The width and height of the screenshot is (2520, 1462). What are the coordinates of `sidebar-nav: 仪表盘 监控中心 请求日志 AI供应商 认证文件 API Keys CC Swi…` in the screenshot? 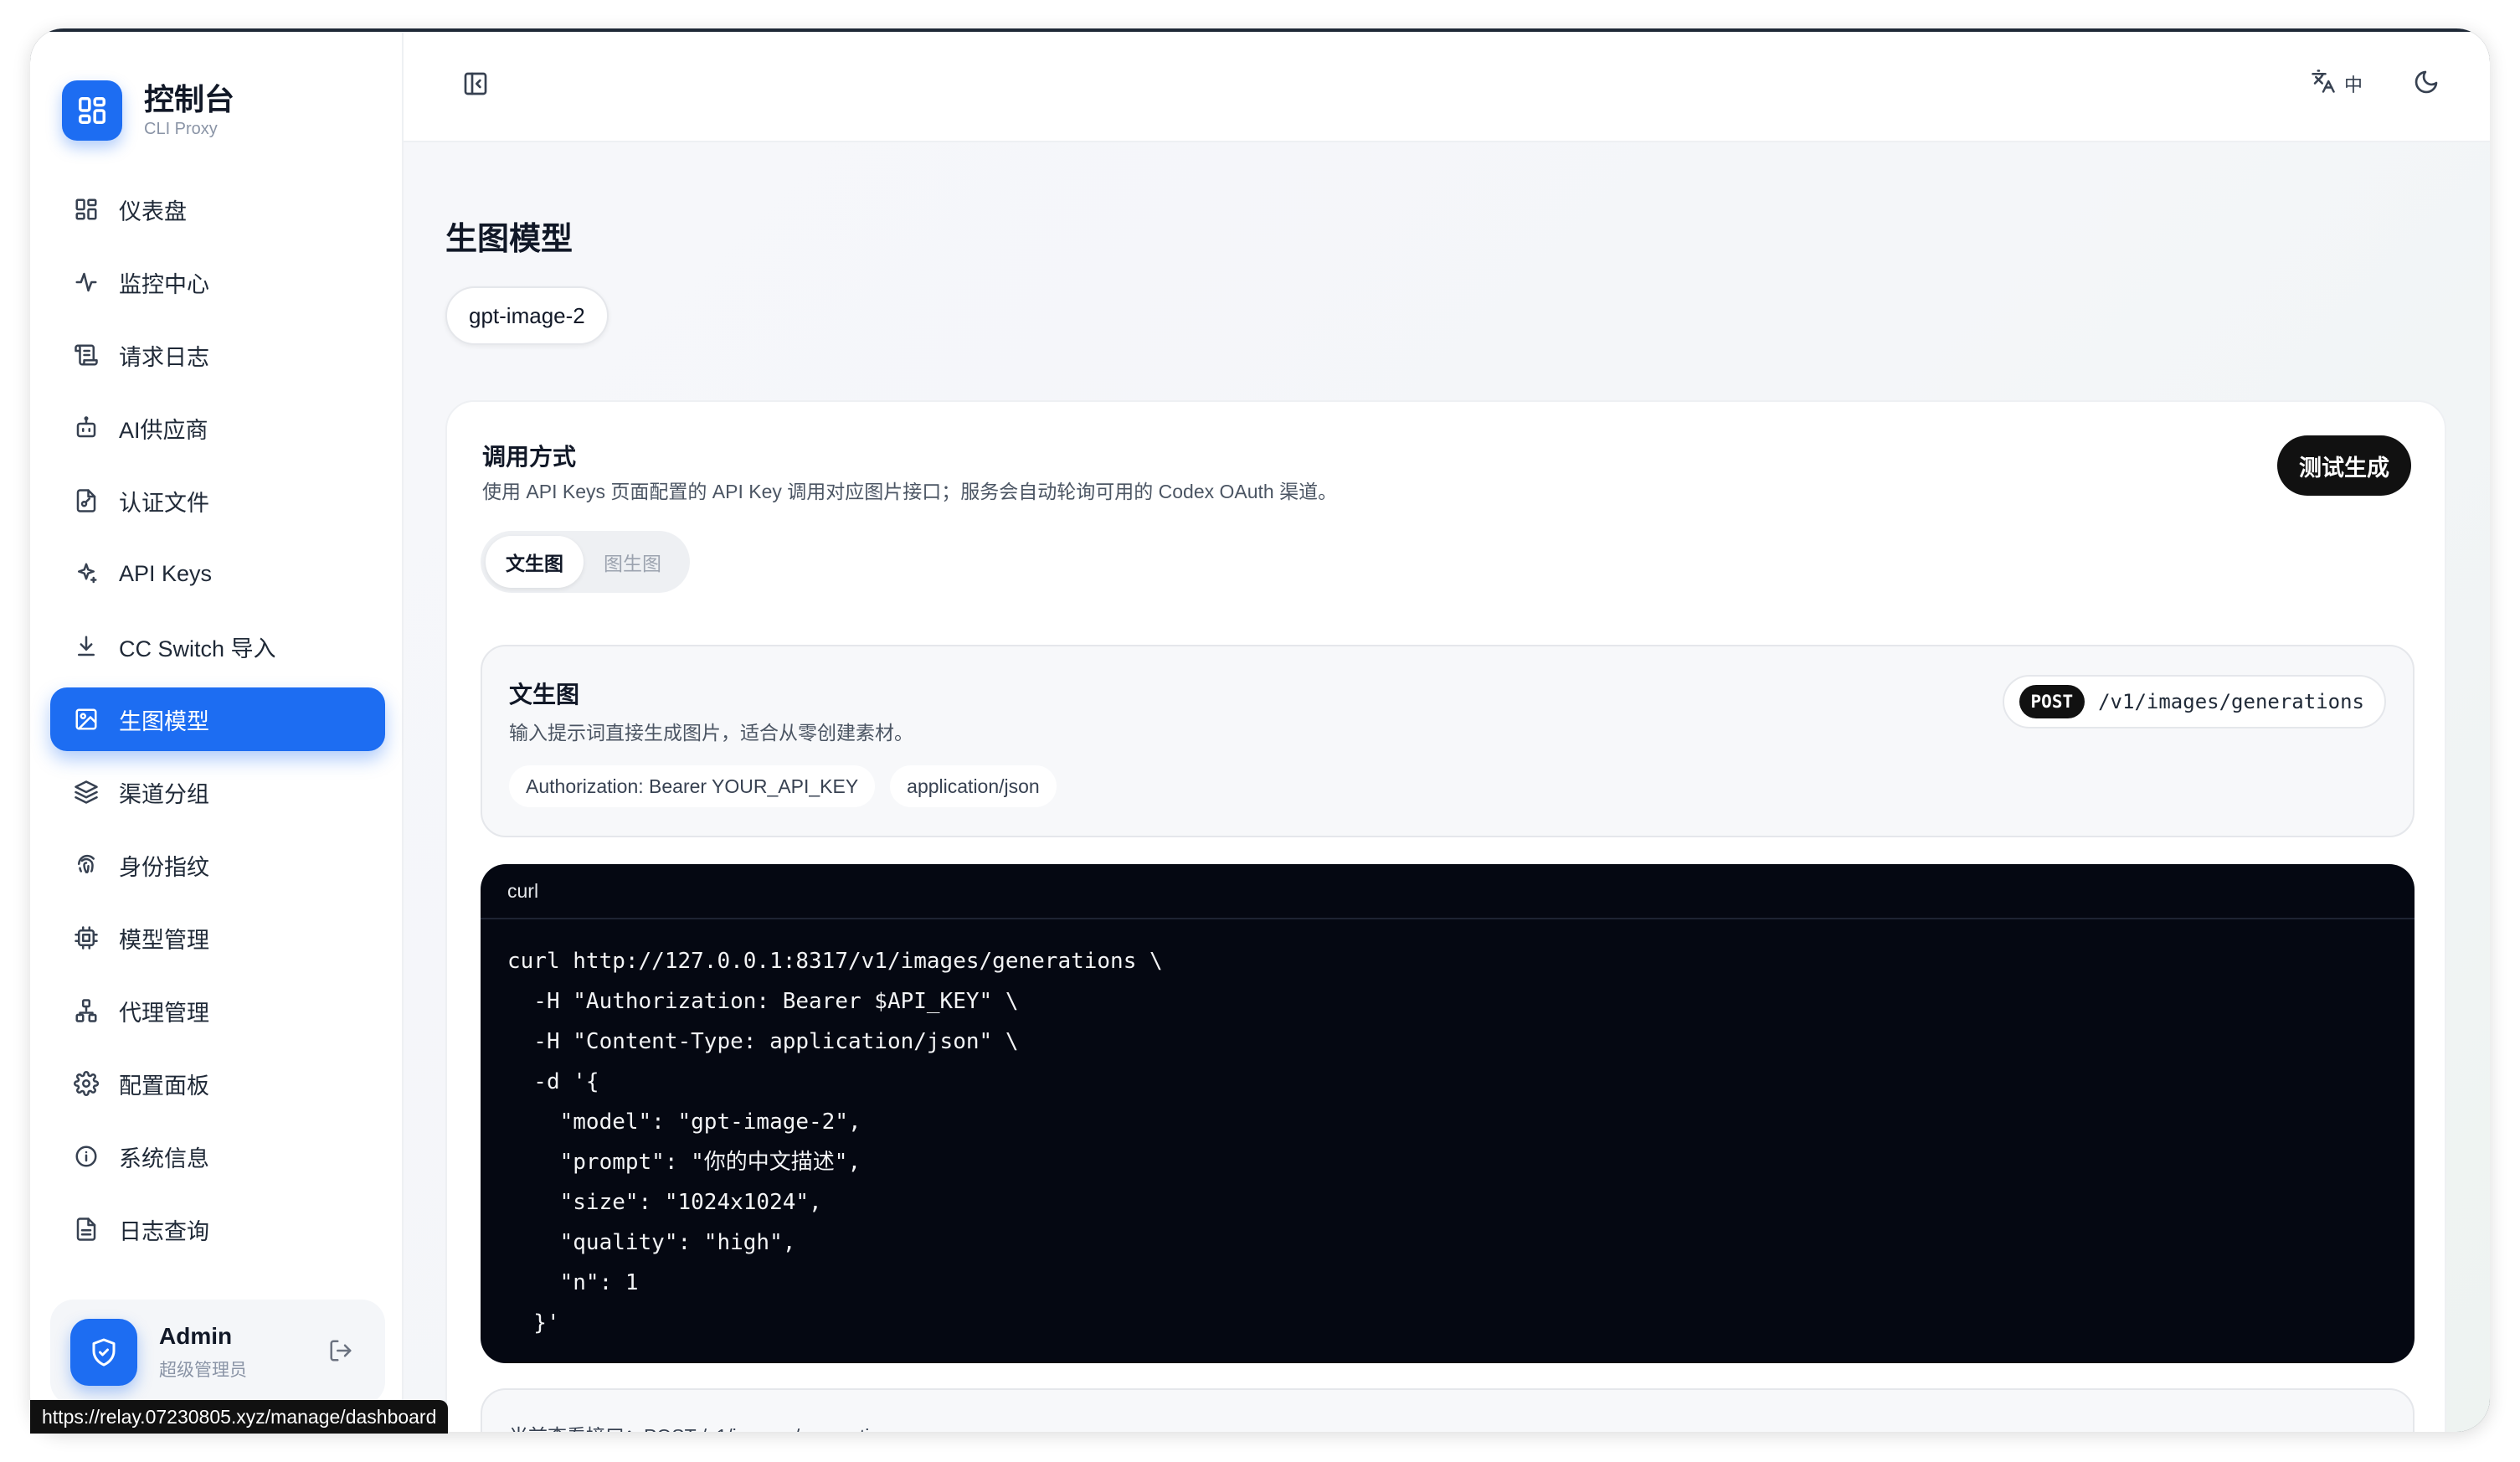 It's located at (218, 724).